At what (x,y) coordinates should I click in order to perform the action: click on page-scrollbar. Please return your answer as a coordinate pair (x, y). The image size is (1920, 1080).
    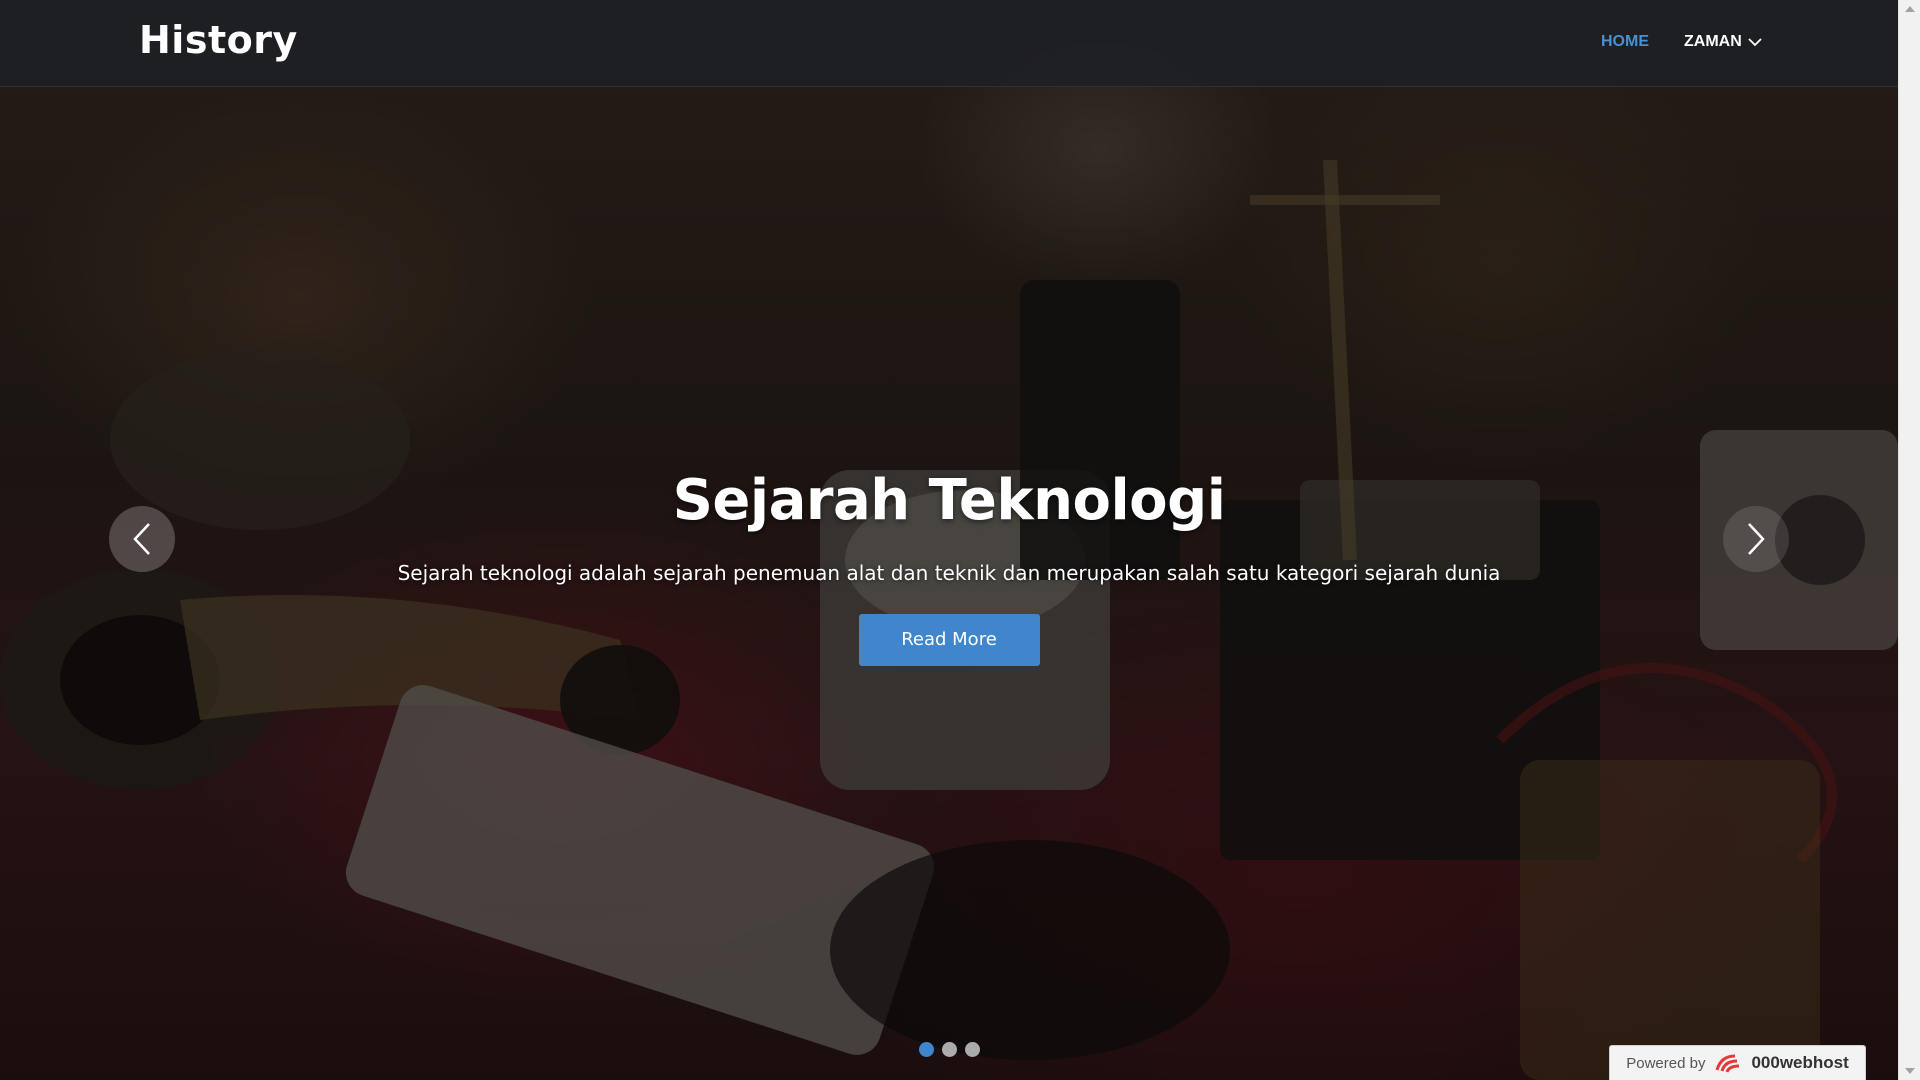
    Looking at the image, I should click on (1909, 540).